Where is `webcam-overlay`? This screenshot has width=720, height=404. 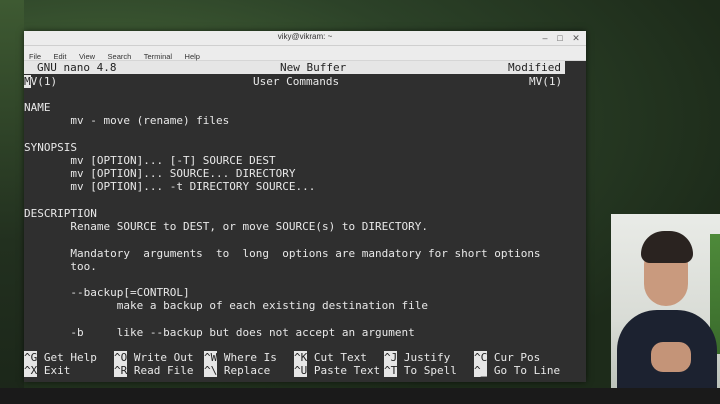 webcam-overlay is located at coordinates (665, 301).